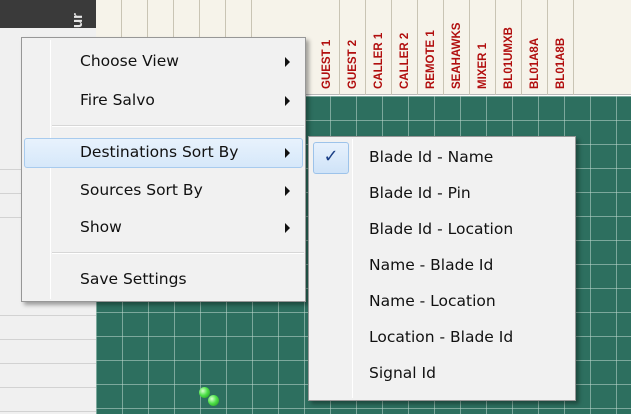  I want to click on destination-column: BL01A8A, so click(535, 47).